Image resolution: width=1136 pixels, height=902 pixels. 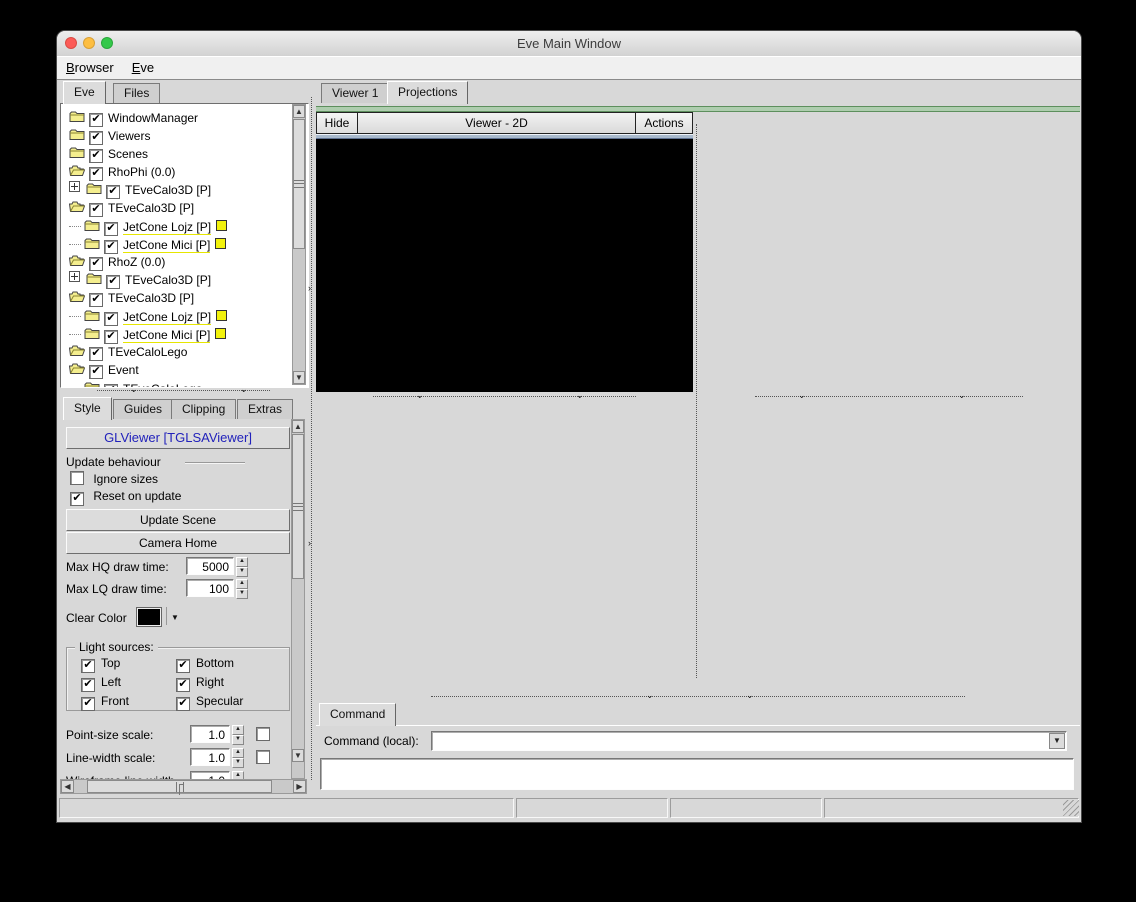 What do you see at coordinates (143, 65) in the screenshot?
I see `menu-item-eve: Eve` at bounding box center [143, 65].